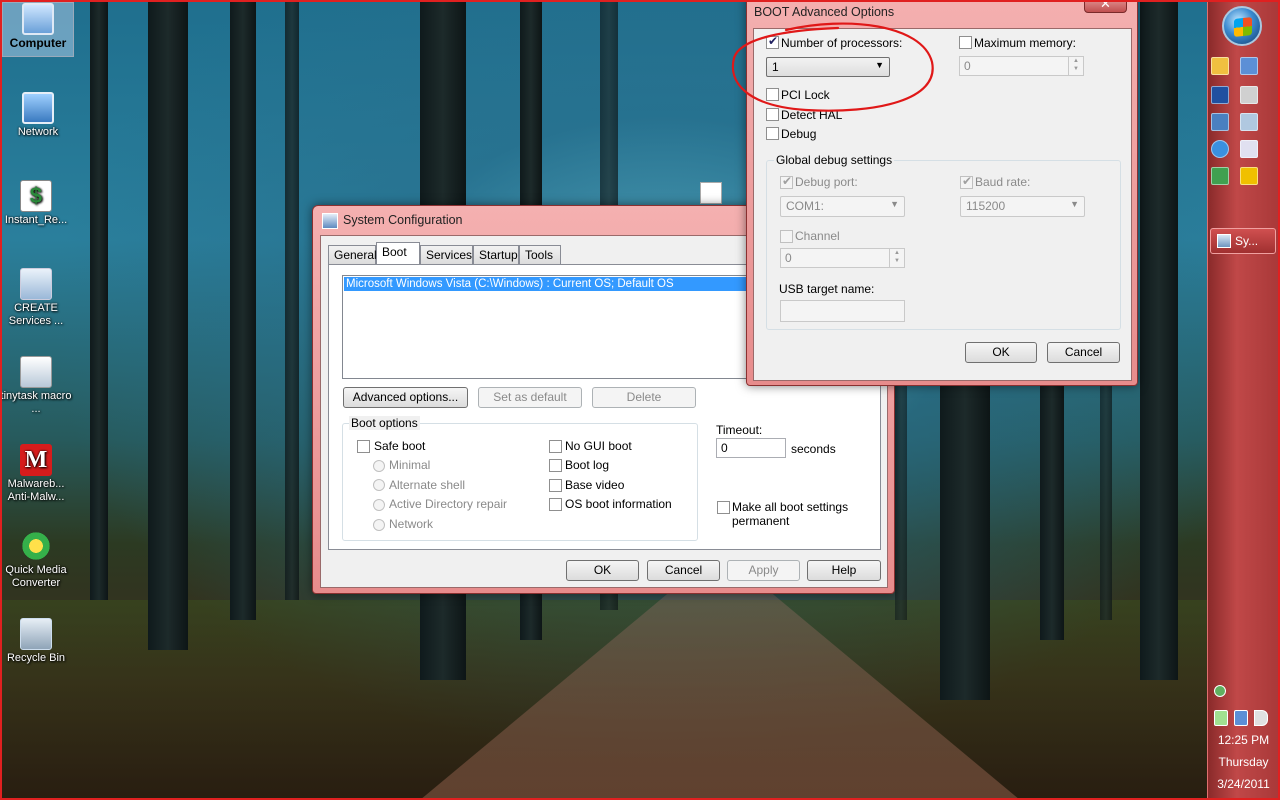  Describe the element at coordinates (1003, 182) in the screenshot. I see `baud-rate-label: Baud rate:` at that location.